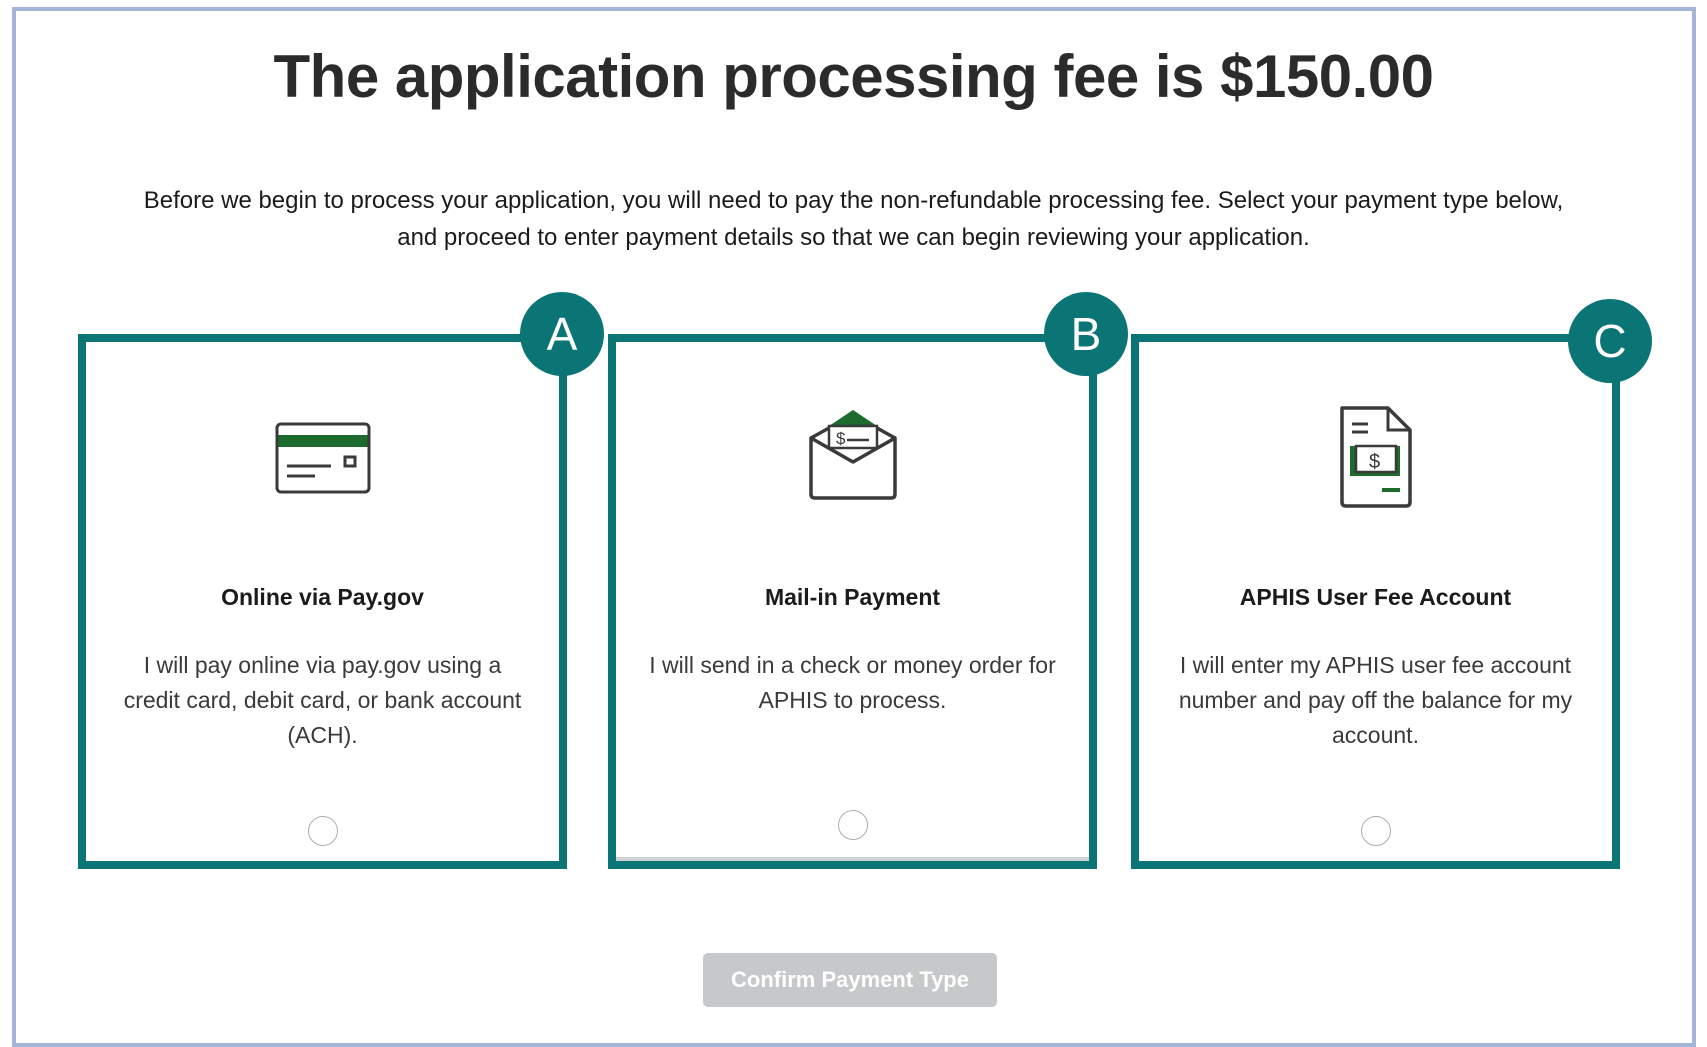 This screenshot has height=1047, width=1707. Describe the element at coordinates (322, 597) in the screenshot. I see `option-title: Online via Pay.gov` at that location.